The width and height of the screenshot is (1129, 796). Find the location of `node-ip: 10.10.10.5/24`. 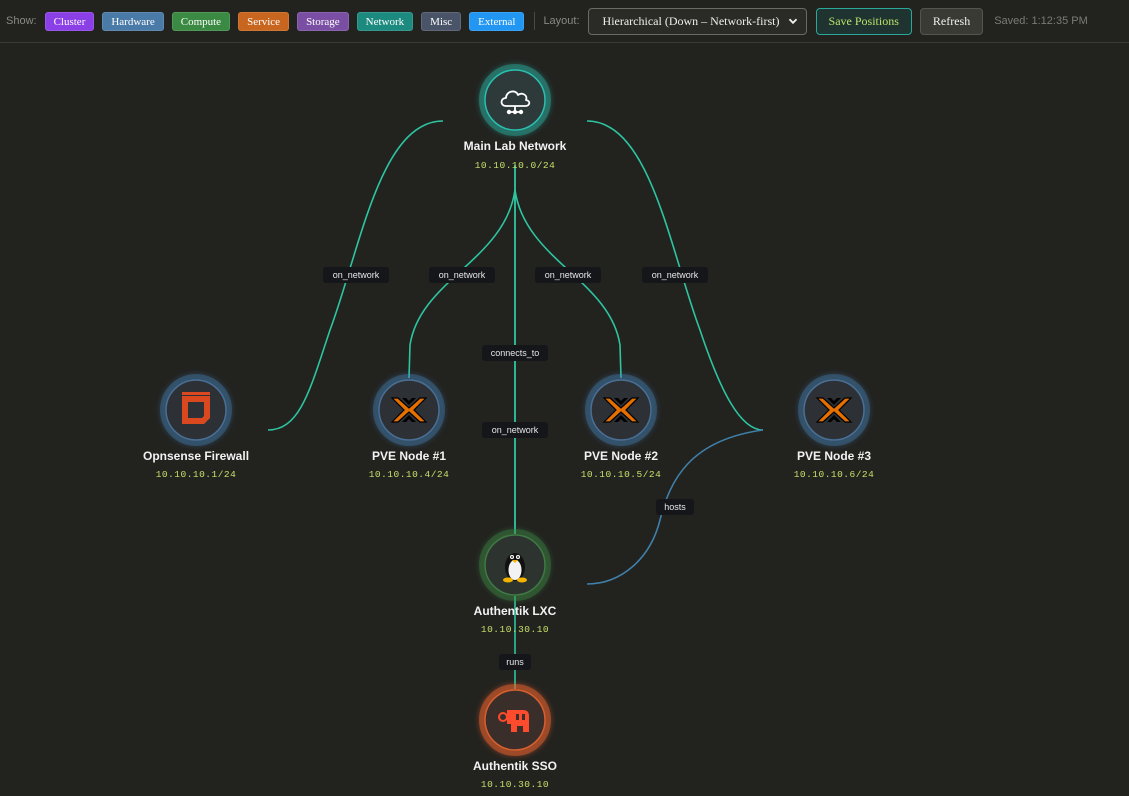

node-ip: 10.10.10.5/24 is located at coordinates (621, 474).